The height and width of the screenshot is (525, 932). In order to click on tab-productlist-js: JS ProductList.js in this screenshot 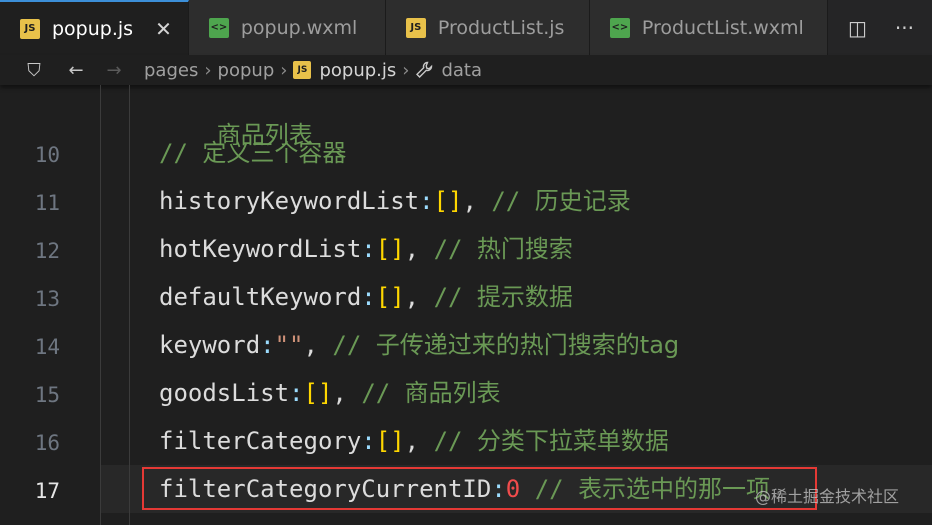, I will do `click(487, 27)`.